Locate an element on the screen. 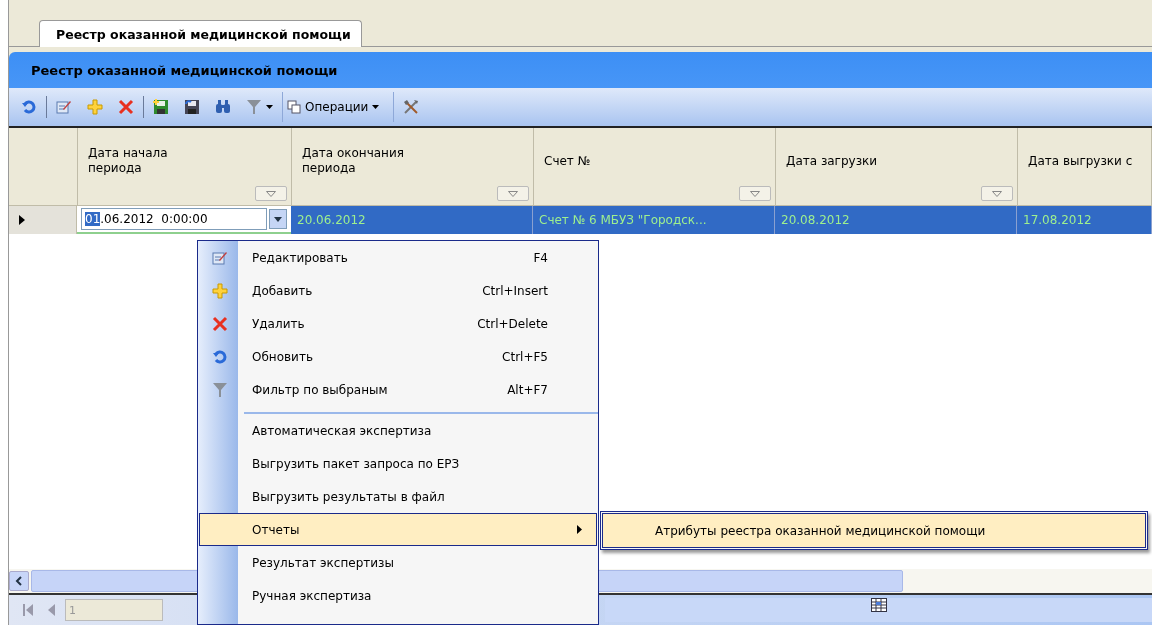 This screenshot has width=1152, height=625. shortcut-label: Ctrl+Delete is located at coordinates (512, 323).